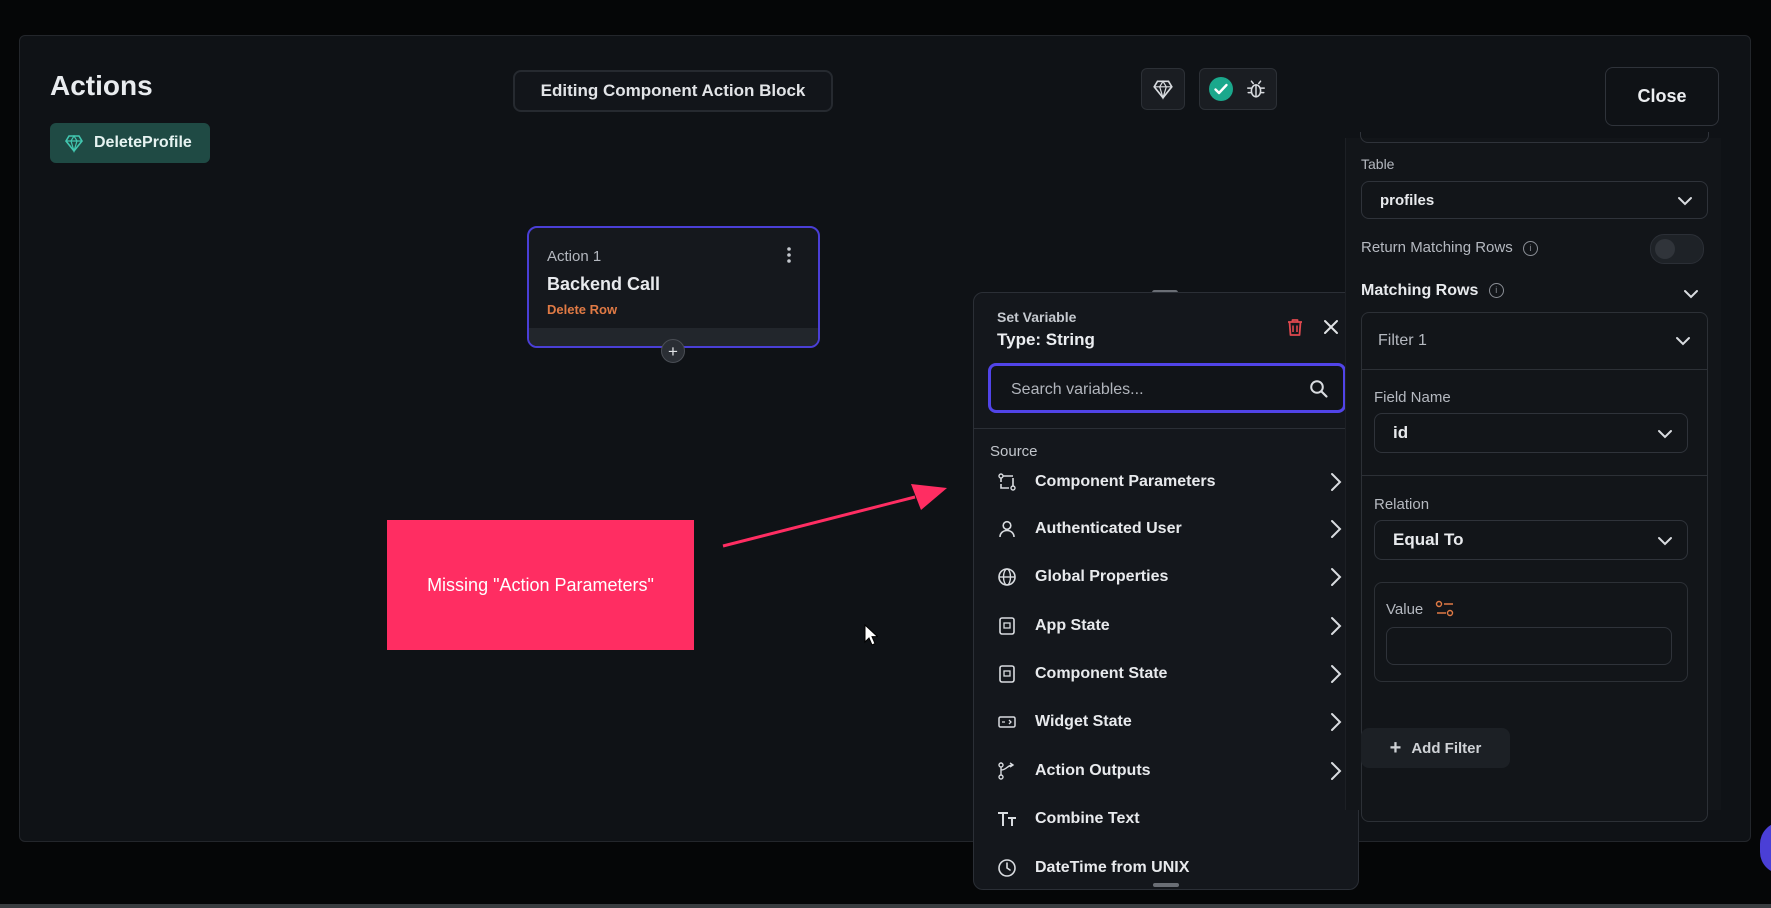 This screenshot has width=1771, height=908. Describe the element at coordinates (1166, 771) in the screenshot. I see `source-item-action-outputs: Action Outputs` at that location.